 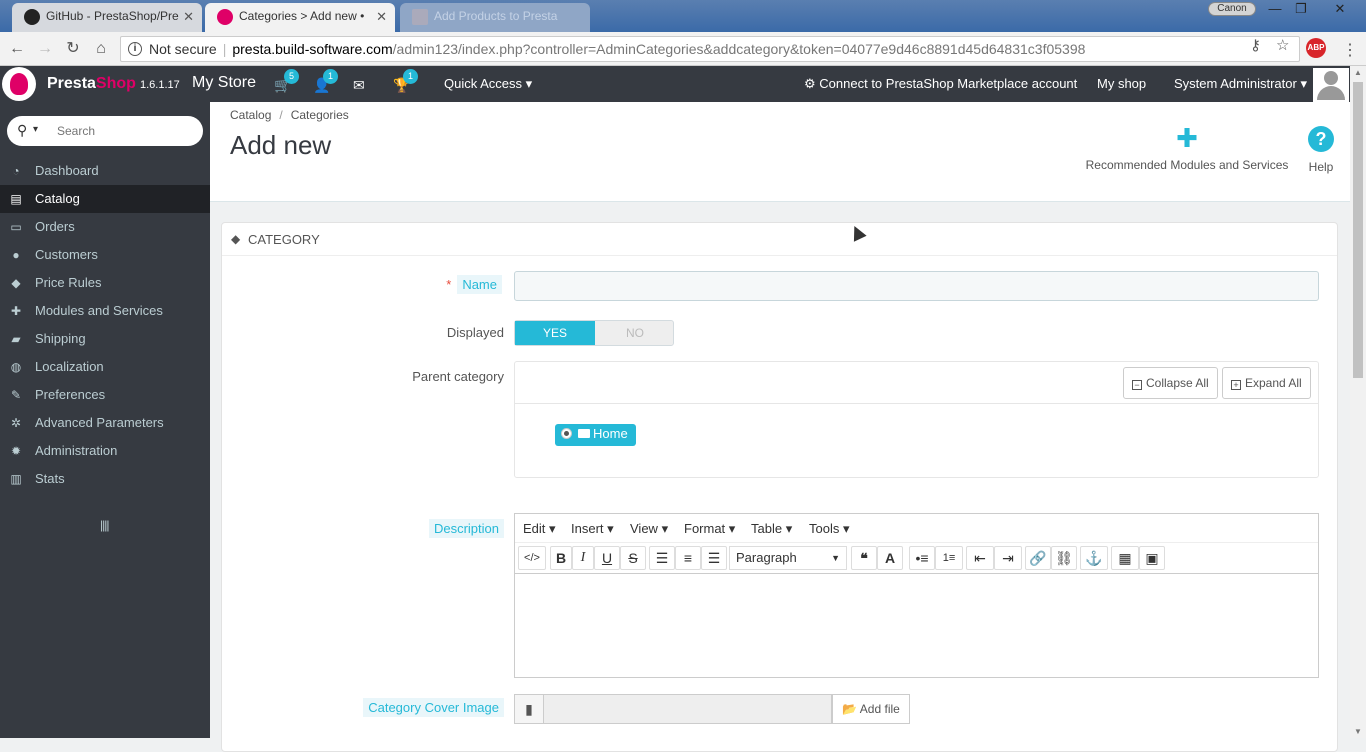 I want to click on bold-icon: B, so click(x=561, y=558).